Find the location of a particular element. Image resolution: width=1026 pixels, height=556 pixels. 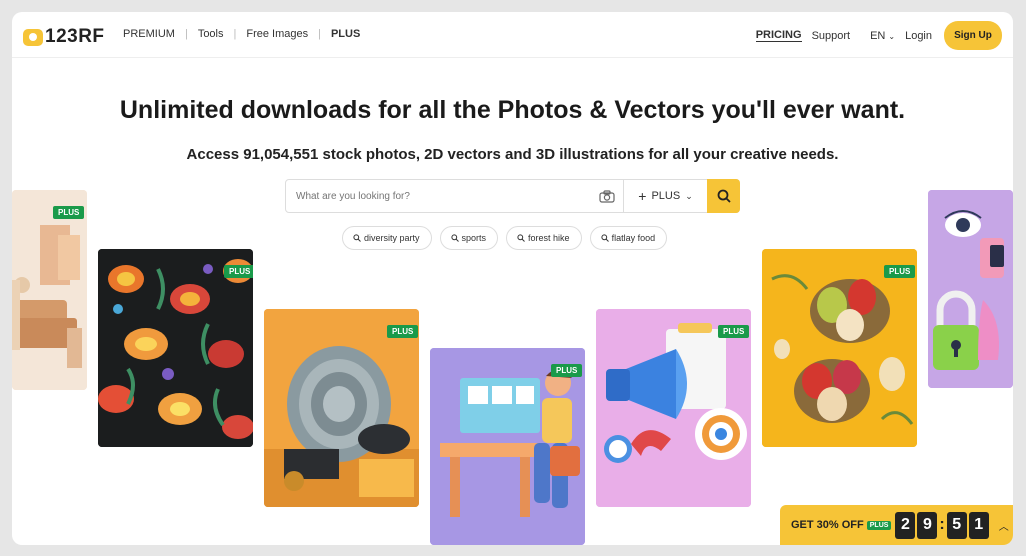

suggestion-label: diversity party is located at coordinates (392, 238).